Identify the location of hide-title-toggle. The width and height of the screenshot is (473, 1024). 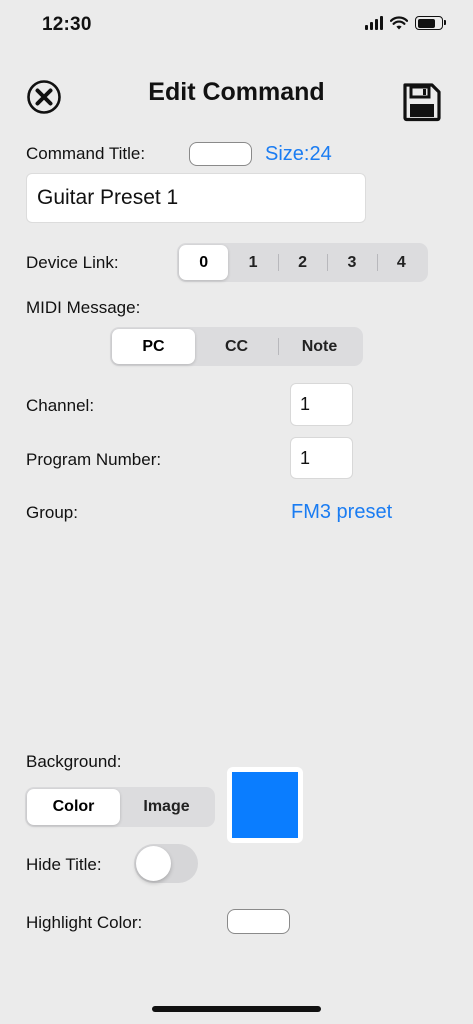
(166, 863).